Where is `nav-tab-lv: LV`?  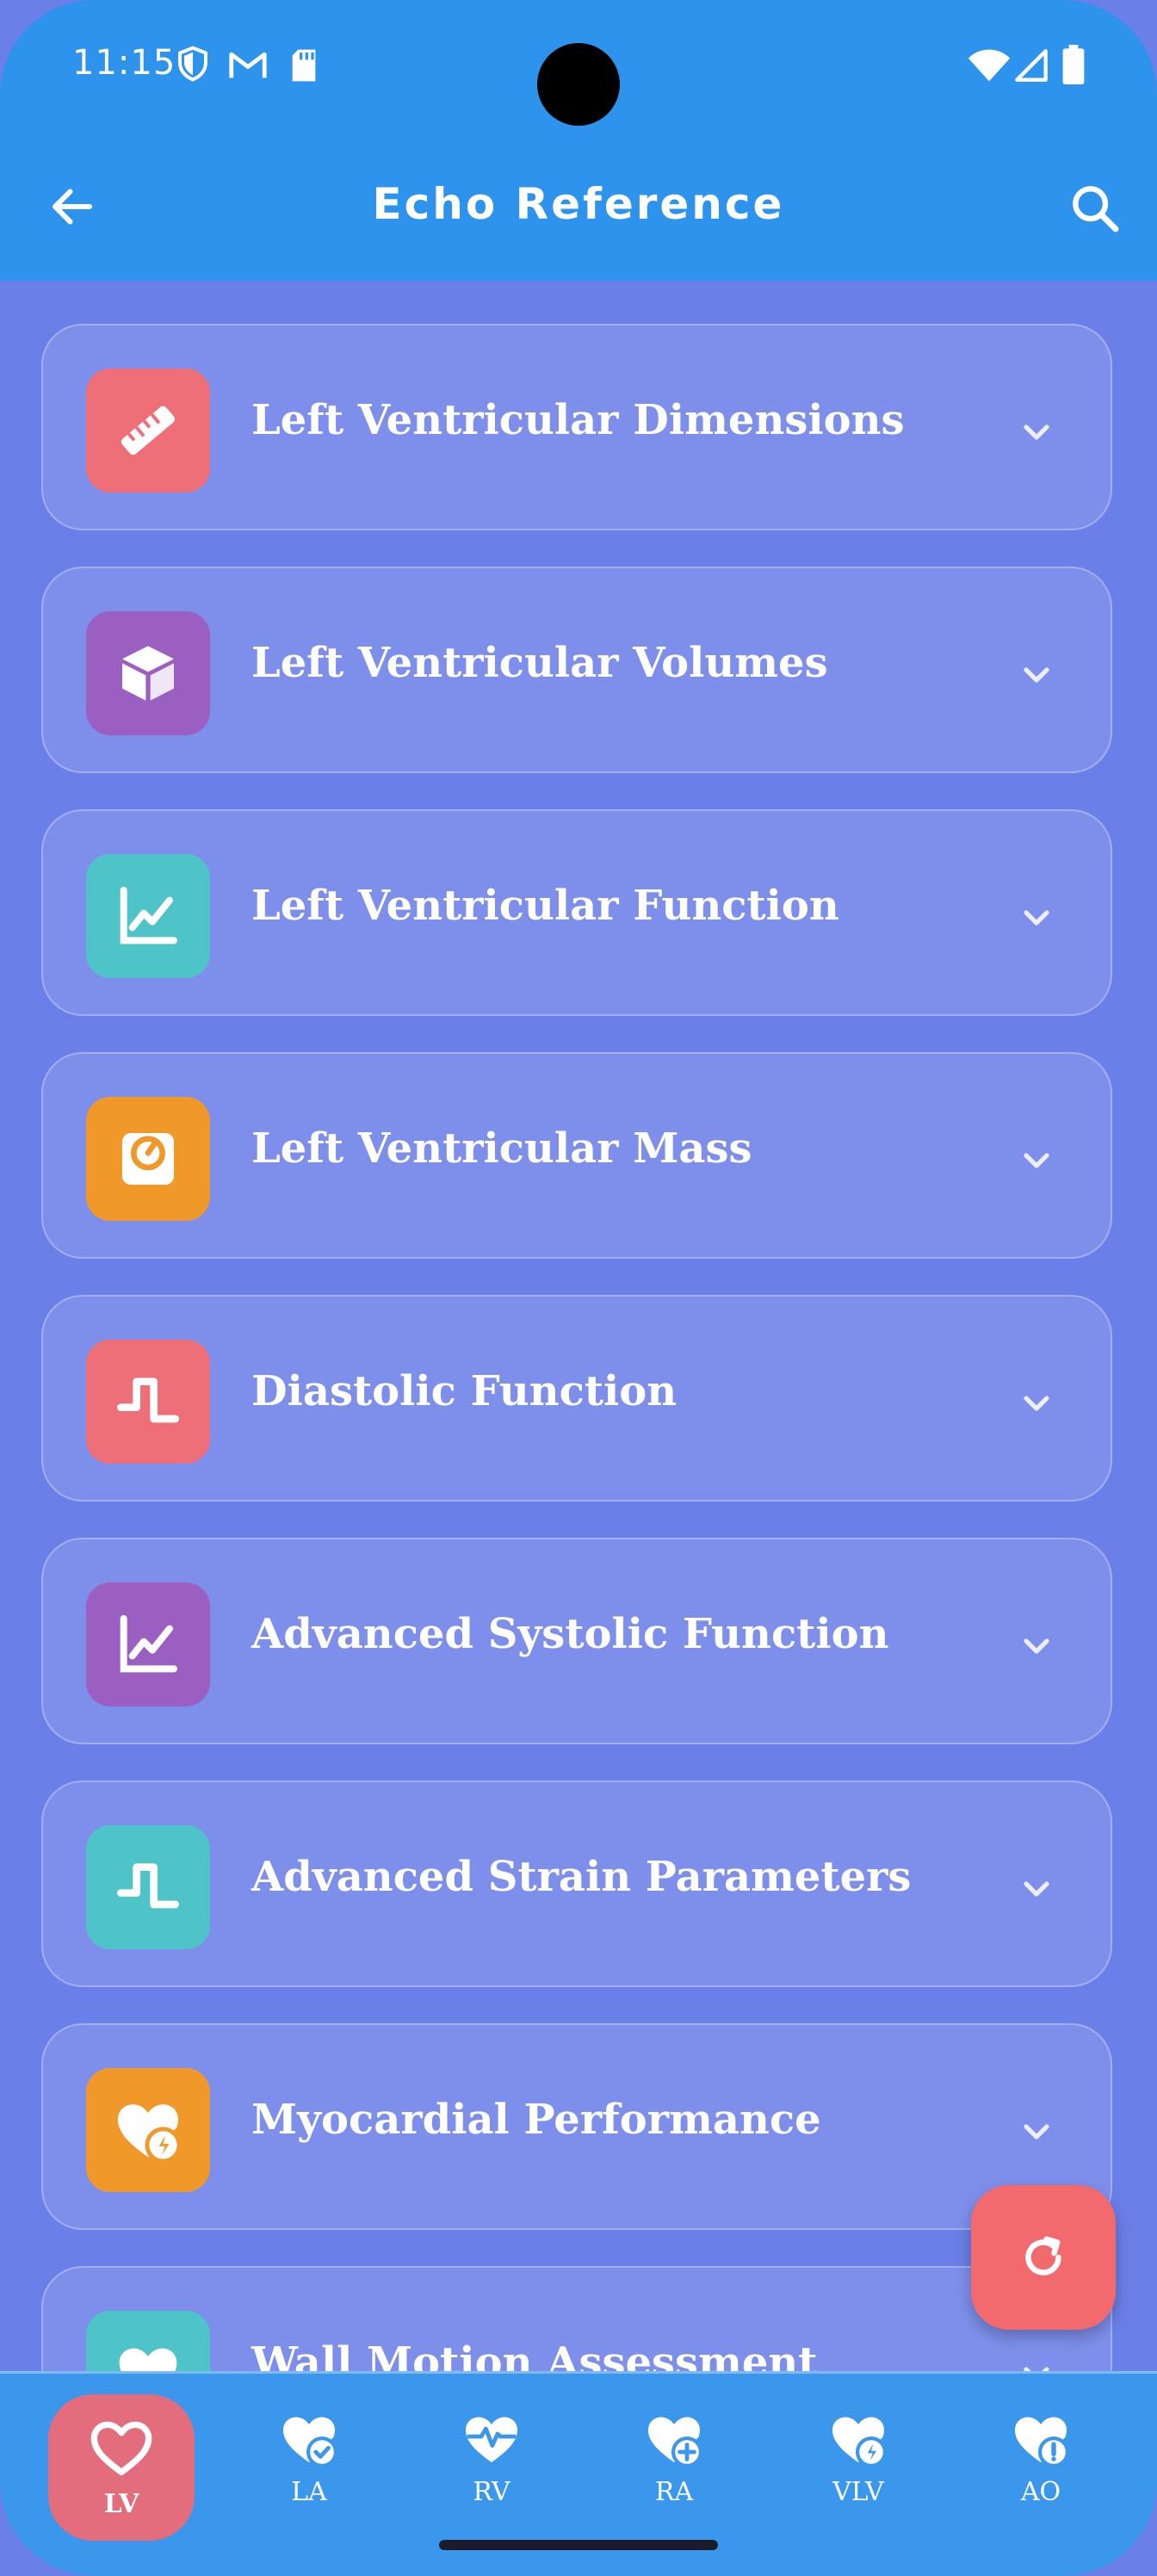
nav-tab-lv: LV is located at coordinates (122, 2467).